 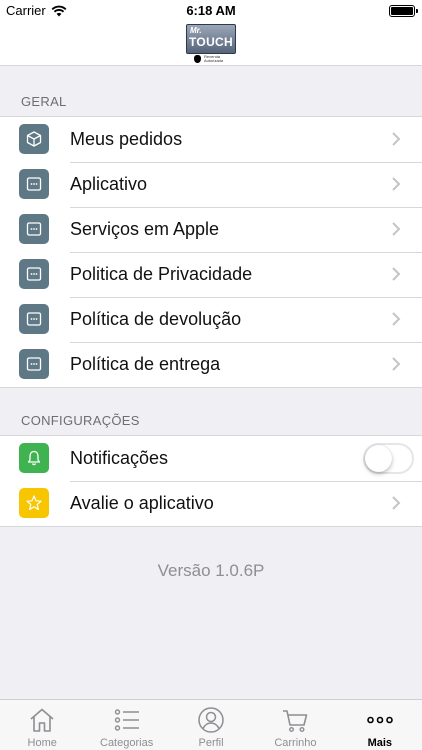 What do you see at coordinates (211, 720) in the screenshot?
I see `user-icon` at bounding box center [211, 720].